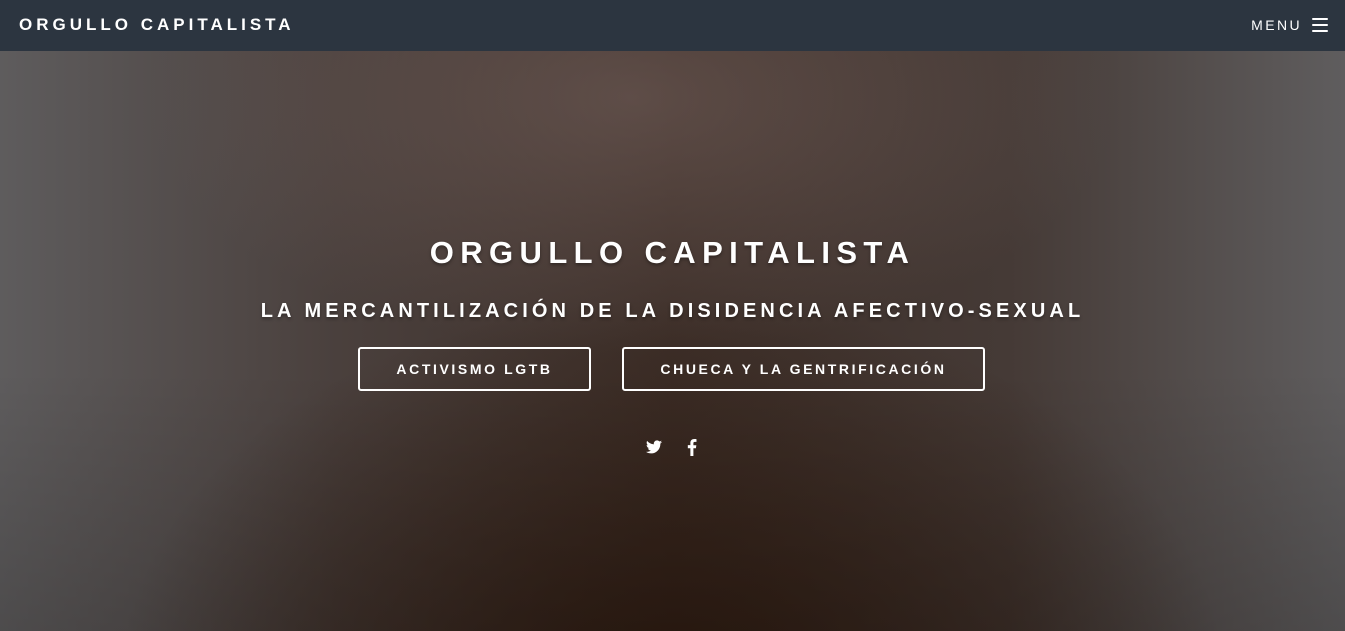  Describe the element at coordinates (672, 447) in the screenshot. I see `social-links` at that location.